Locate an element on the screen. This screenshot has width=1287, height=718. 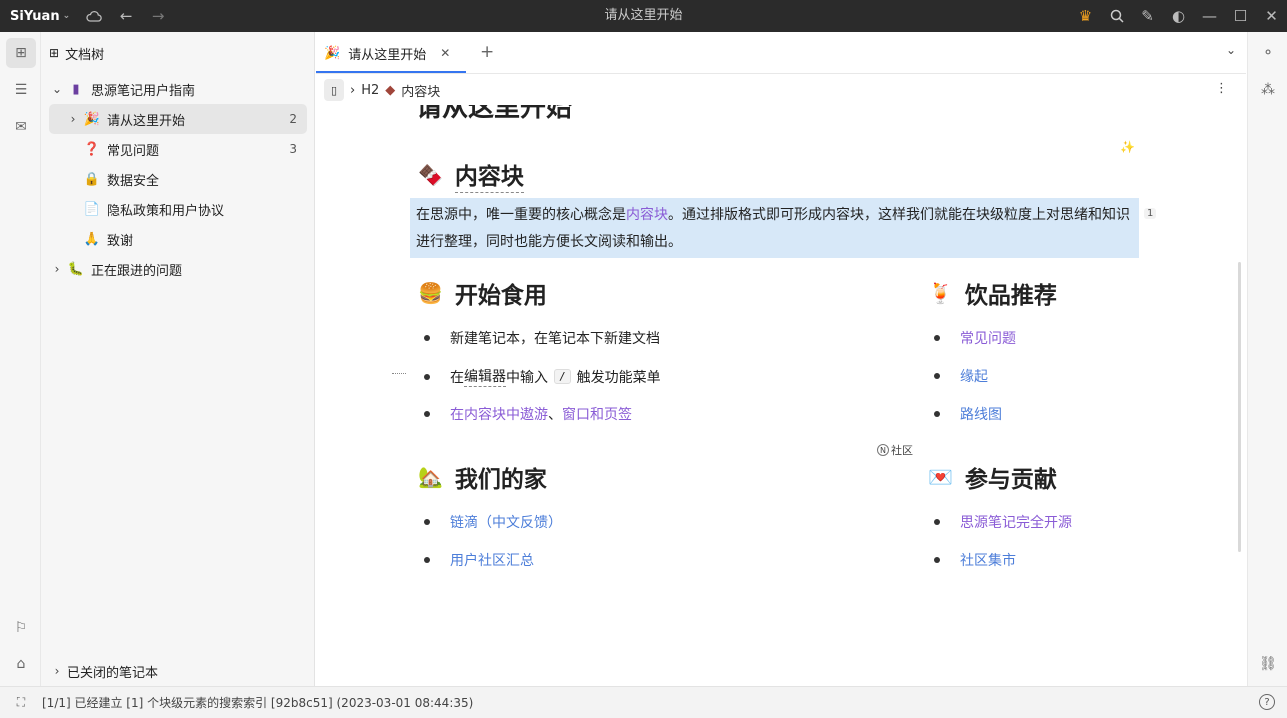
outline-icon: ☰ is located at coordinates (21, 90).